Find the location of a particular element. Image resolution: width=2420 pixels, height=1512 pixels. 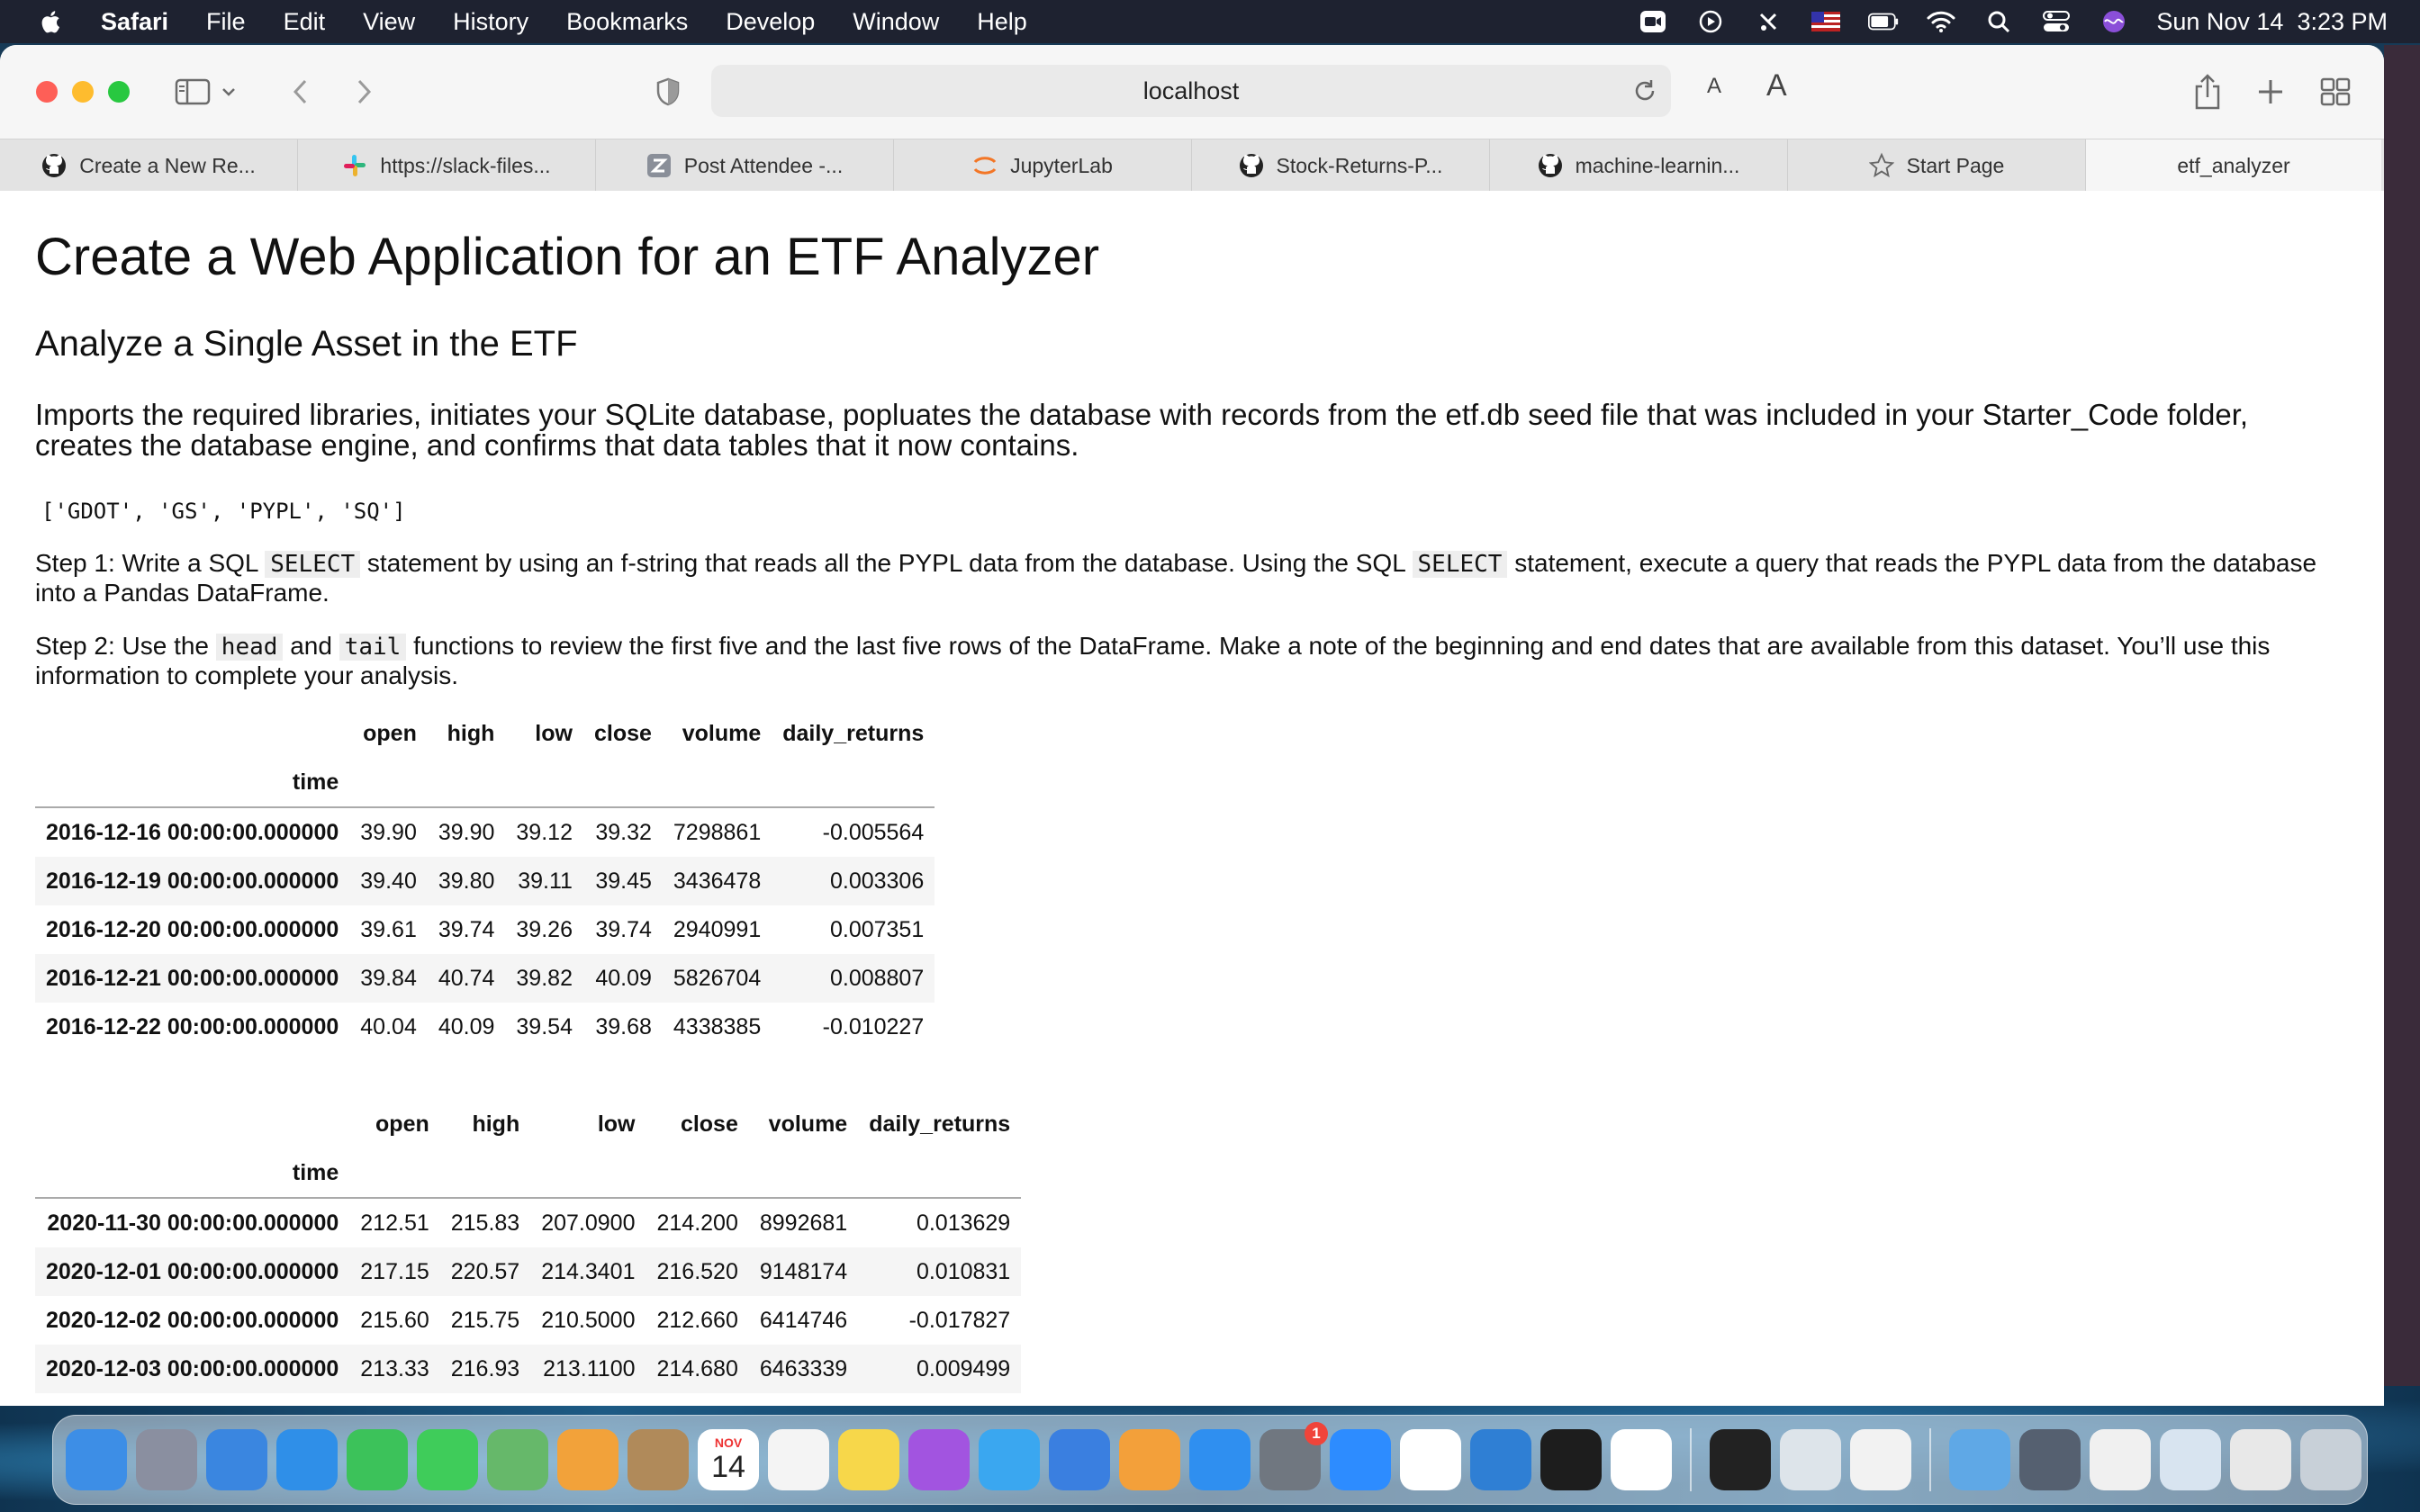

calendar-icon: NOV 14 is located at coordinates (728, 1459).